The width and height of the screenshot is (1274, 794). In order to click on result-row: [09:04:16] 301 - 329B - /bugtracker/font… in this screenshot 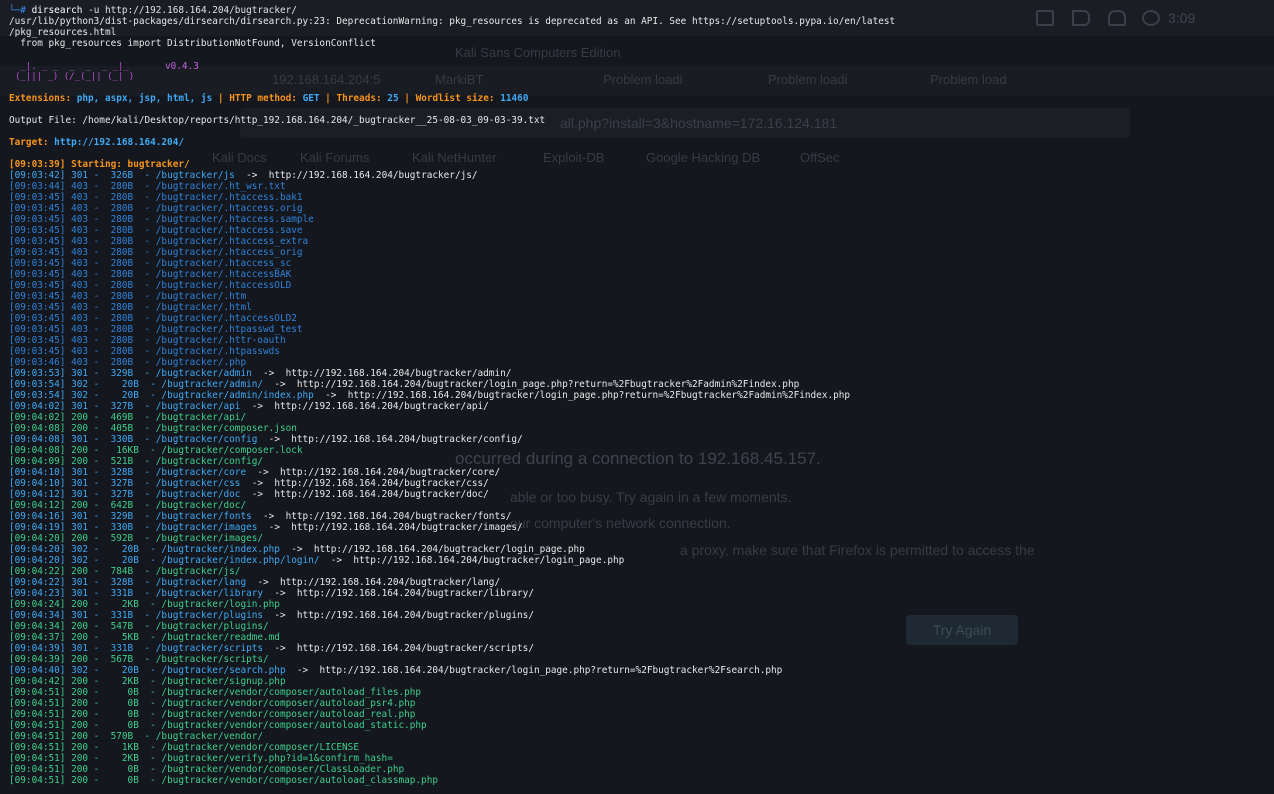, I will do `click(260, 516)`.